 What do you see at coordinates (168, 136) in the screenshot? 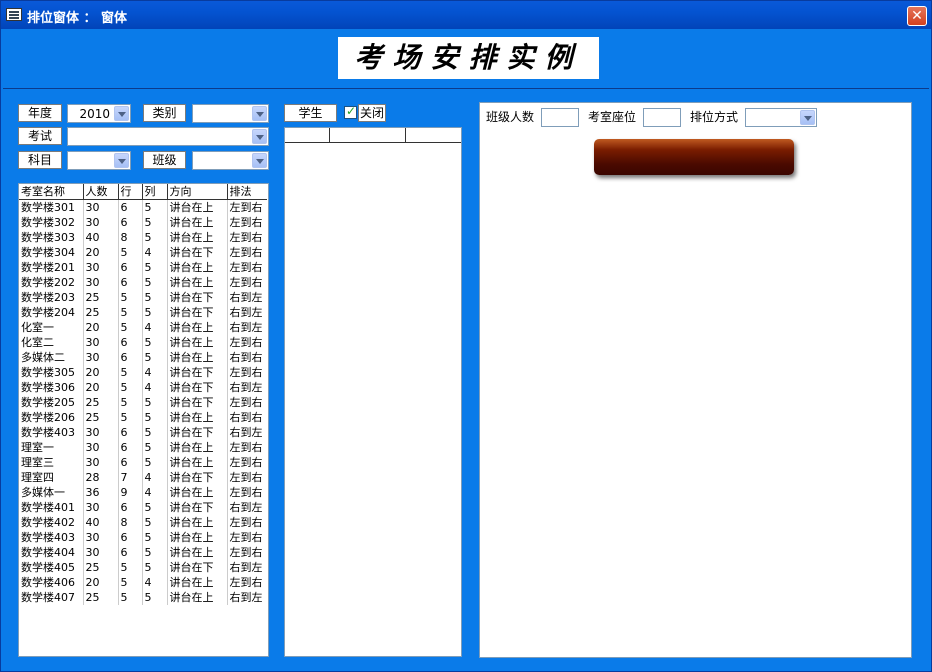
I see `exam-combo` at bounding box center [168, 136].